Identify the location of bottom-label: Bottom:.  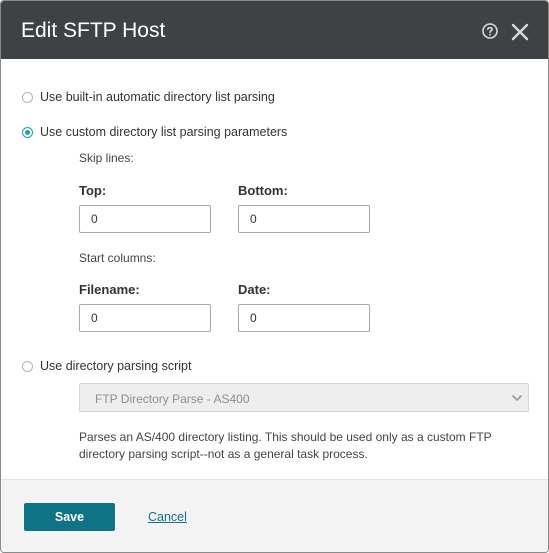
(263, 190).